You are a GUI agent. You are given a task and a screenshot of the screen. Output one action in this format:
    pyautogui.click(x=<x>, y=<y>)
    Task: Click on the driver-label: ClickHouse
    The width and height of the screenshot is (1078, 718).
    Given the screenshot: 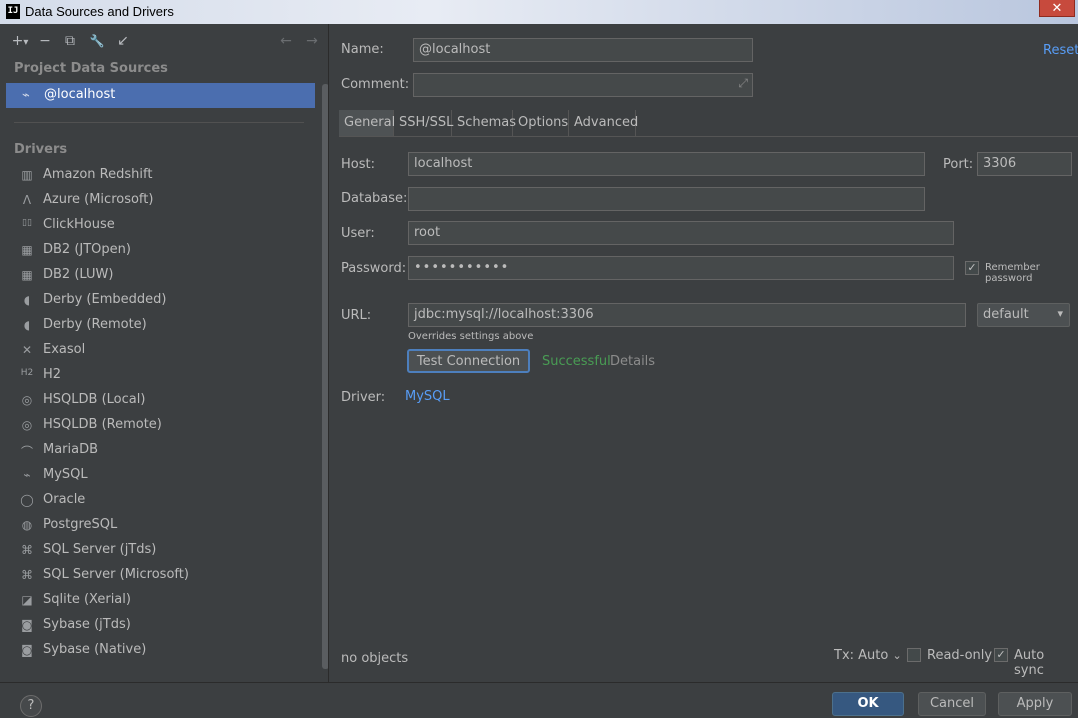 What is the action you would take?
    pyautogui.click(x=79, y=224)
    